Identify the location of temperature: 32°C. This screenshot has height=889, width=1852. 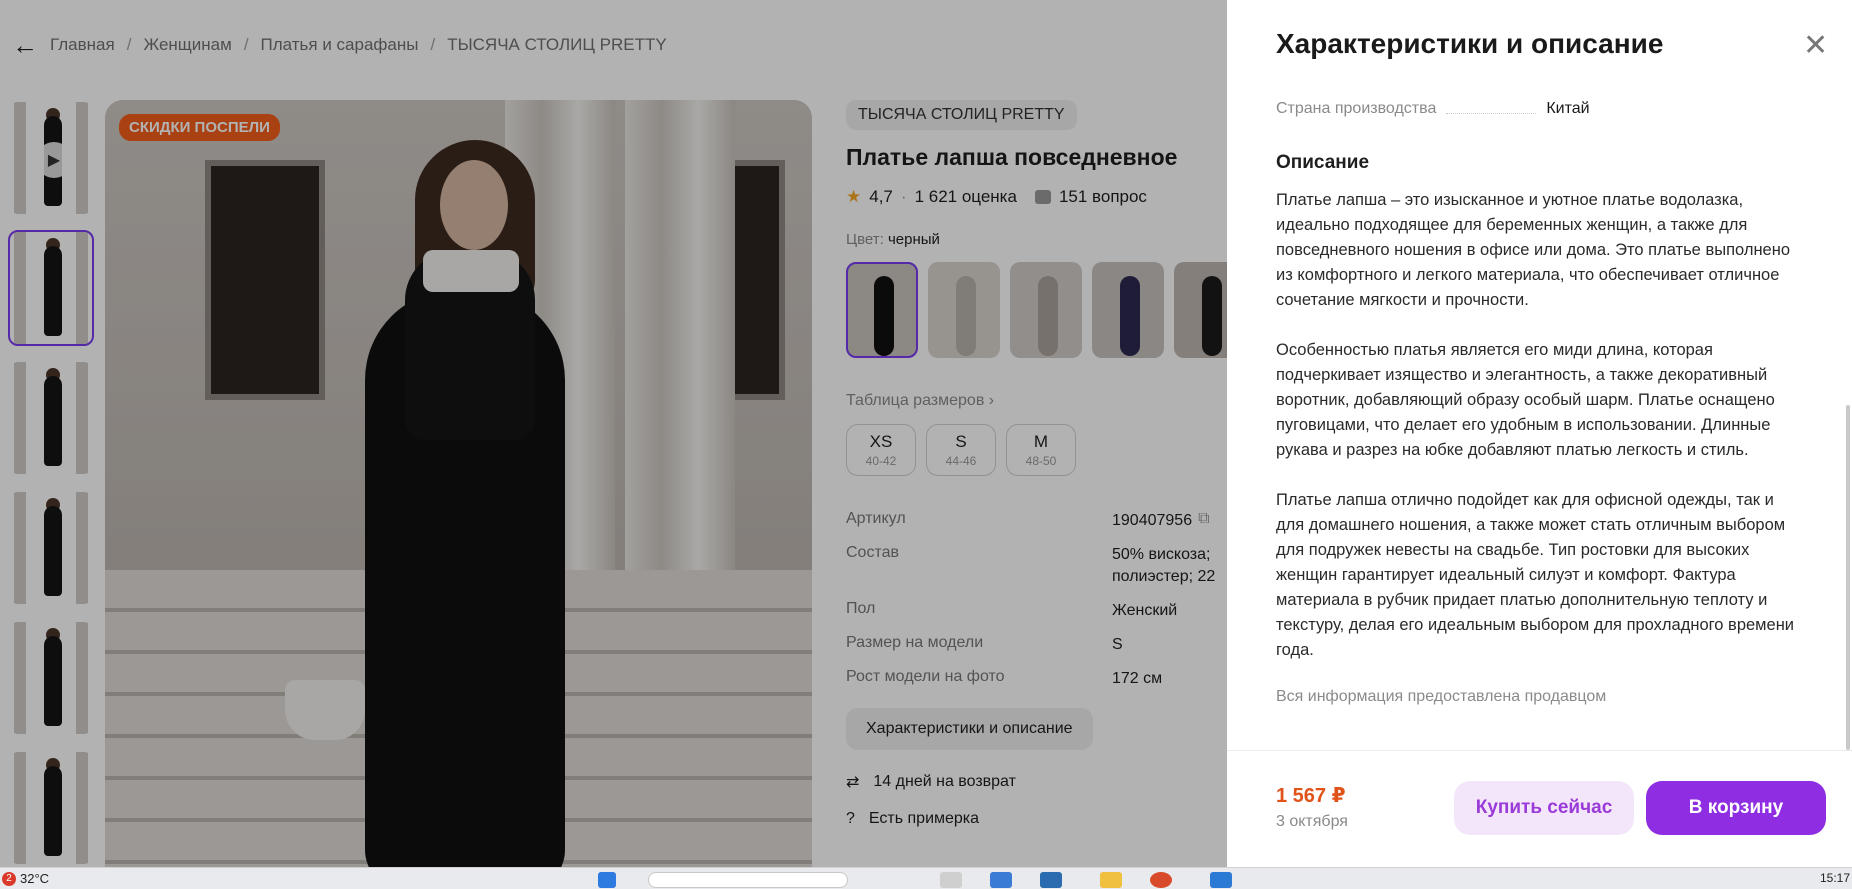
(35, 878).